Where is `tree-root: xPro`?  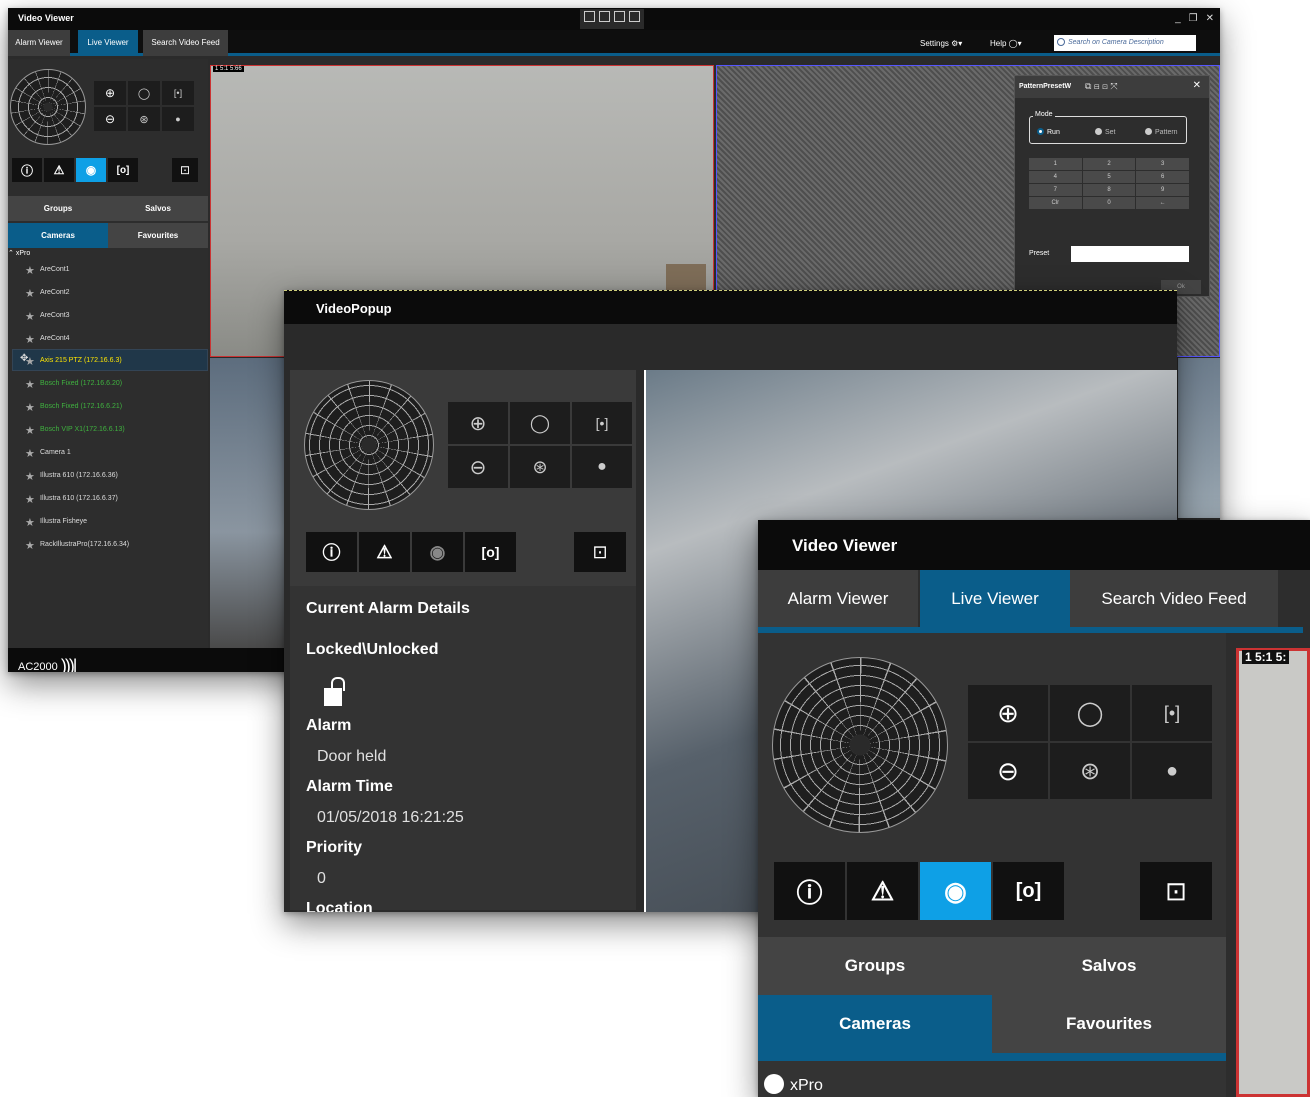
tree-root: xPro is located at coordinates (793, 1084).